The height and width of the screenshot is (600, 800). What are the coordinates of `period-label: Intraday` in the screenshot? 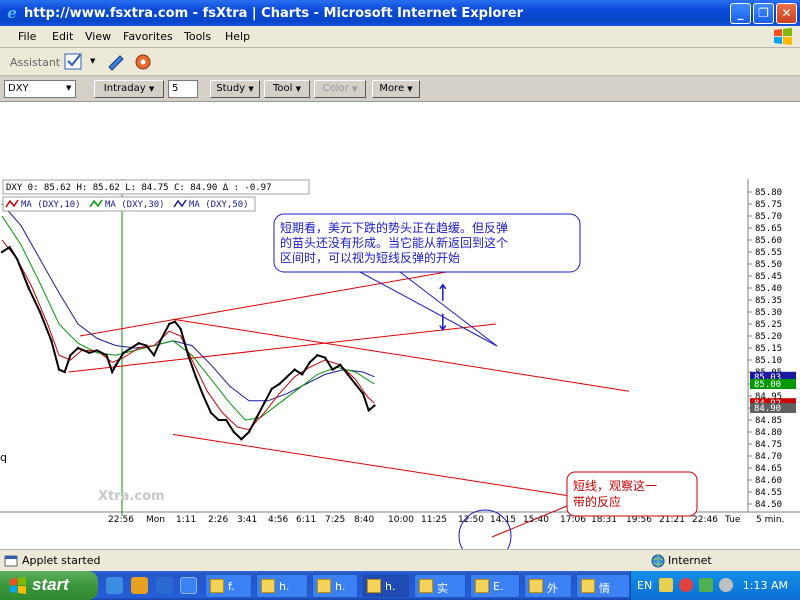 It's located at (124, 88).